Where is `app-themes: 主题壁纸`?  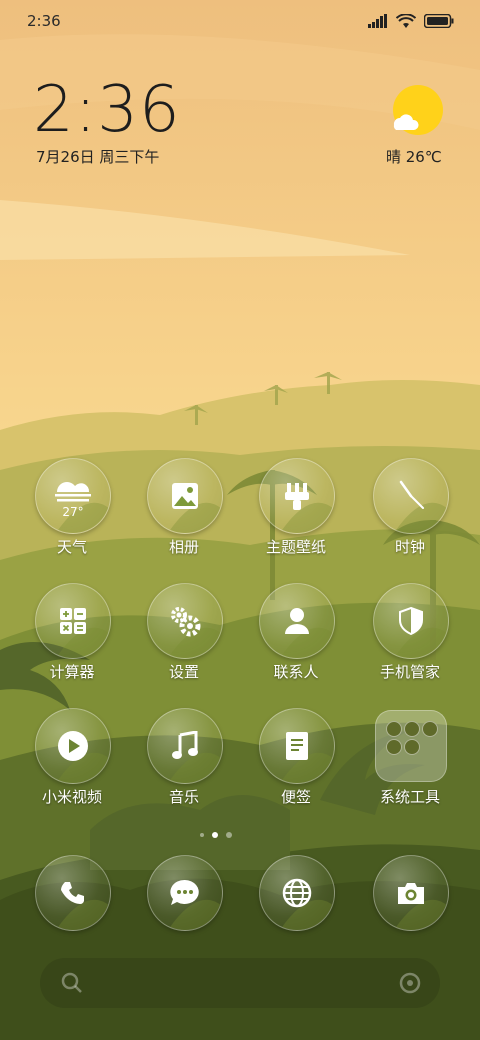 app-themes: 主题壁纸 is located at coordinates (296, 513).